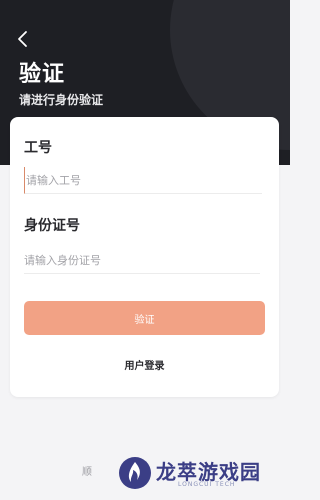 This screenshot has height=500, width=320. What do you see at coordinates (87, 472) in the screenshot?
I see `footer-text: 顺` at bounding box center [87, 472].